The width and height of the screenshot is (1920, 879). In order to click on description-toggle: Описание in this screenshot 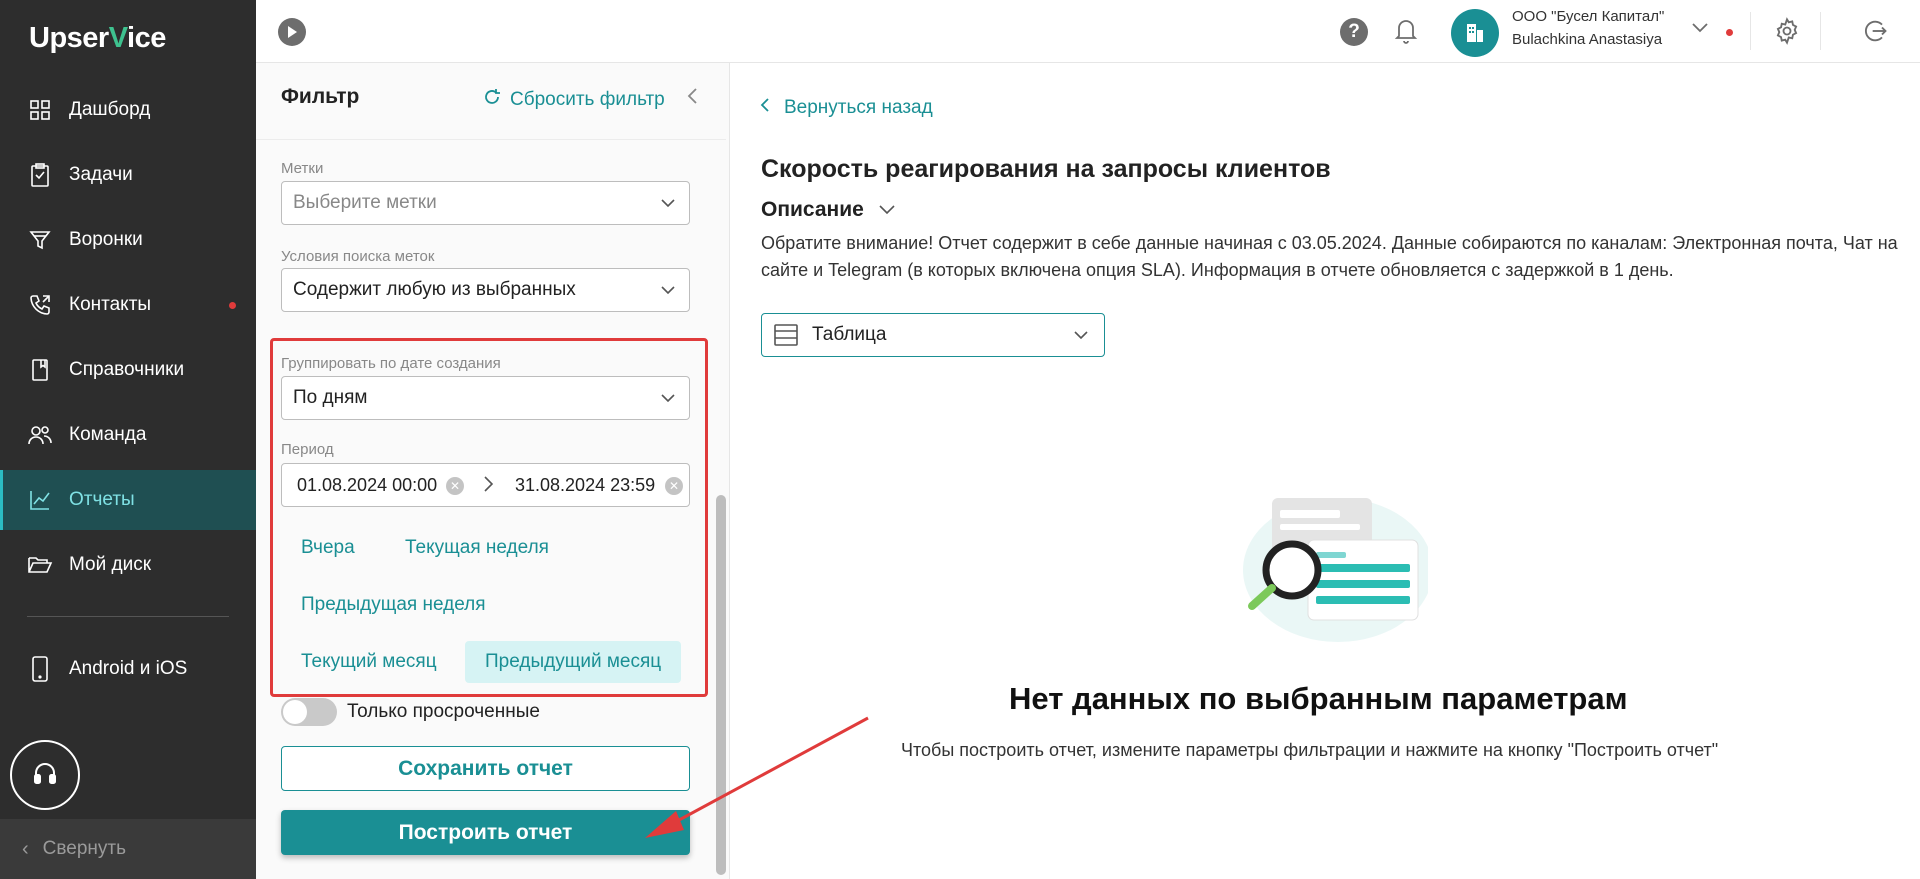, I will do `click(828, 210)`.